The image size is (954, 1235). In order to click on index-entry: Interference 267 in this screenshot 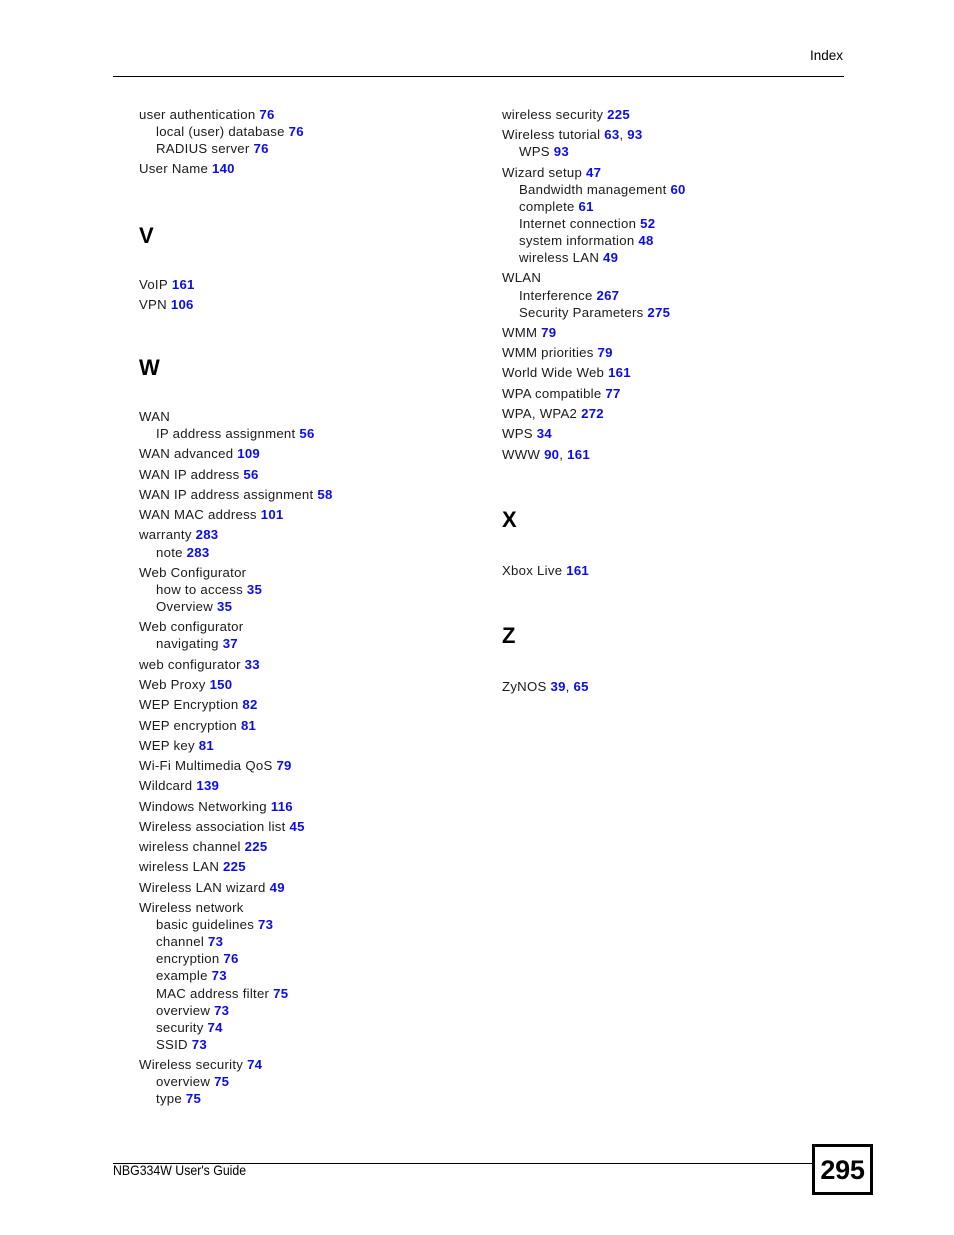, I will do `click(690, 295)`.